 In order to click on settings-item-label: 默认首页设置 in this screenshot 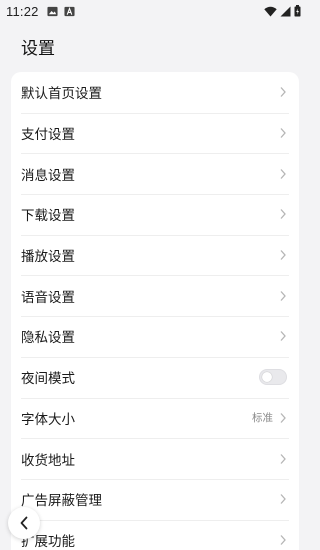, I will do `click(61, 94)`.